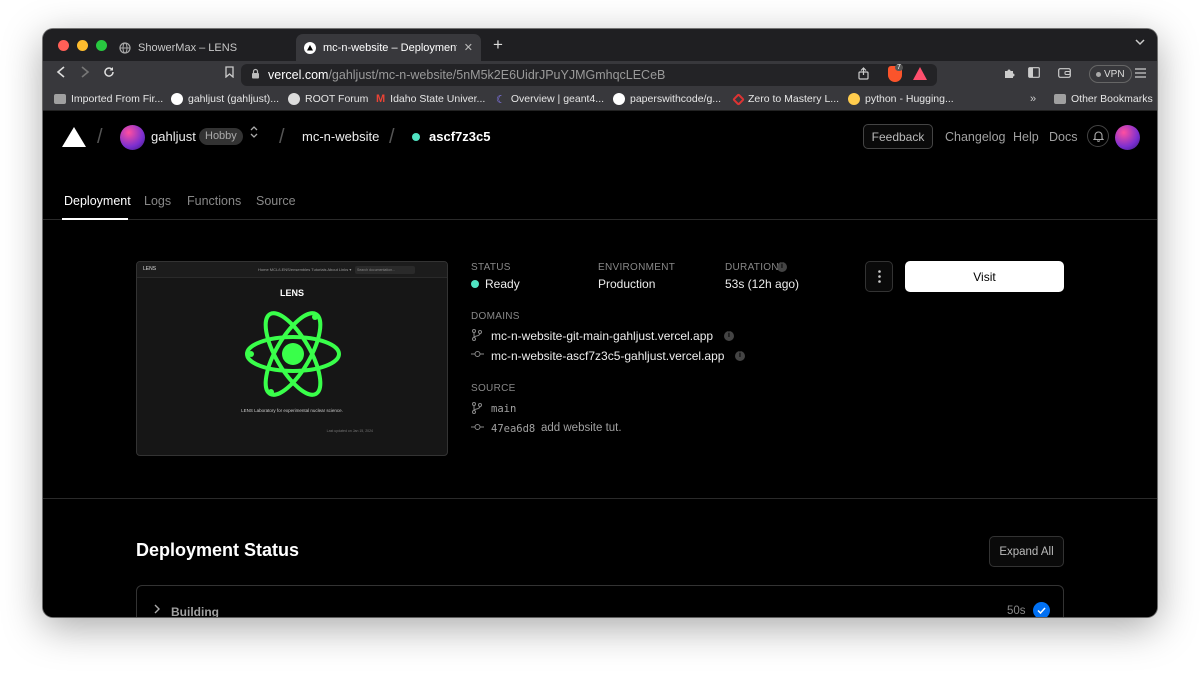 This screenshot has width=1200, height=674. Describe the element at coordinates (581, 428) in the screenshot. I see `commit-message: add website tut.` at that location.